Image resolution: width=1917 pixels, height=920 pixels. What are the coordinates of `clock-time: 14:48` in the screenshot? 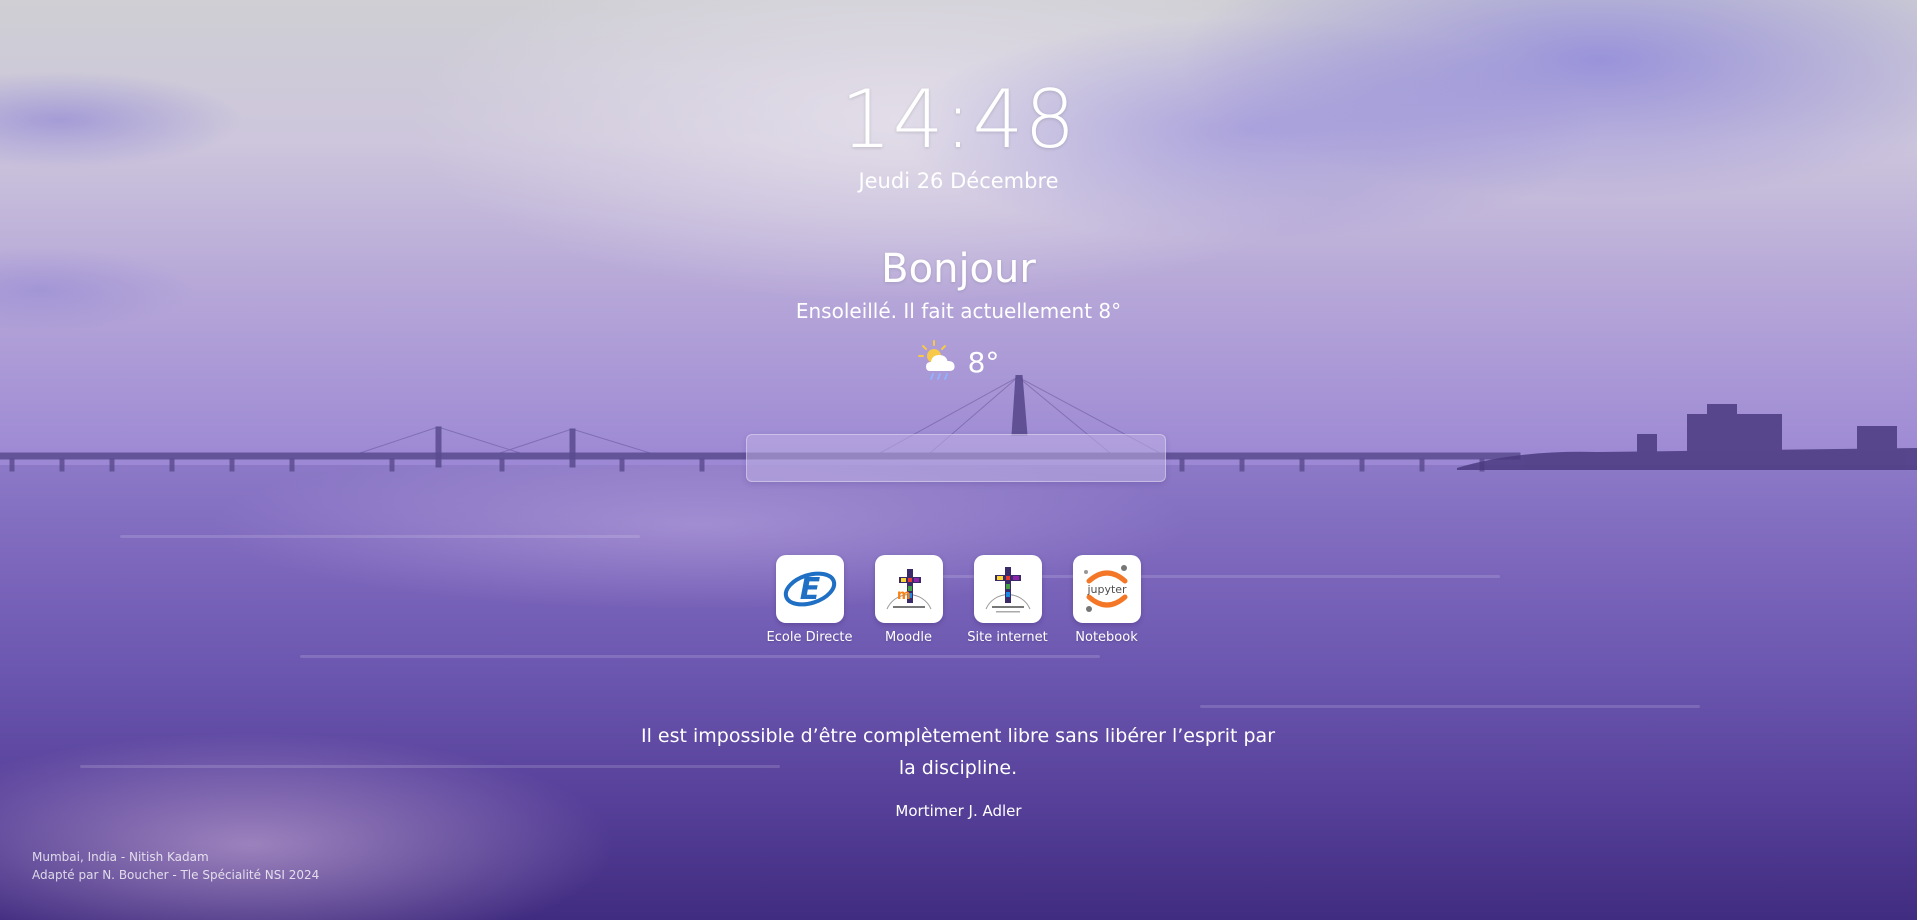 It's located at (958, 119).